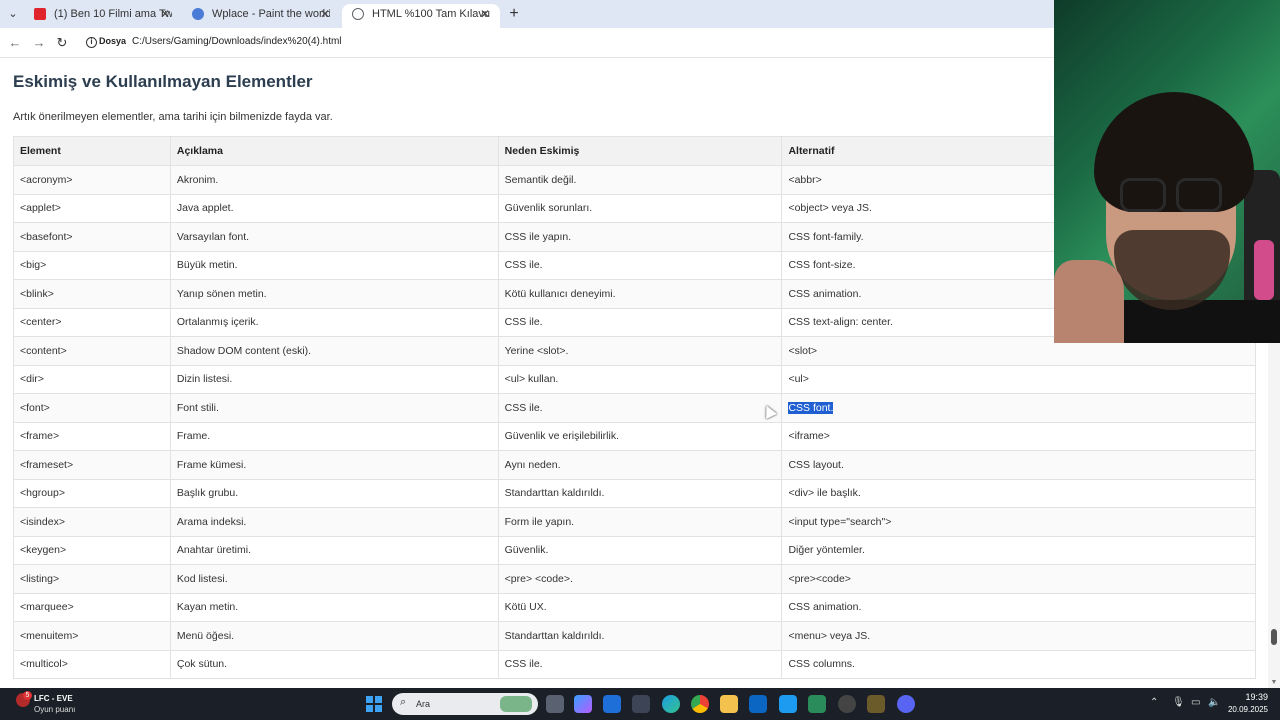  I want to click on cell-reason: CSS ile., so click(640, 322).